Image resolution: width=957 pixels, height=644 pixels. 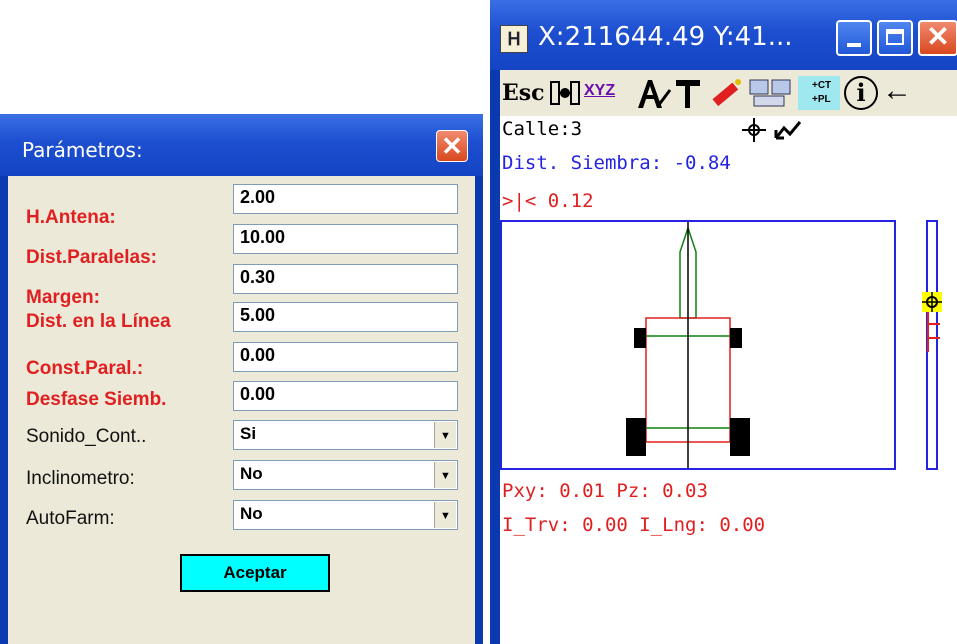 I want to click on offset-readout: >|< 0.12, so click(x=548, y=201).